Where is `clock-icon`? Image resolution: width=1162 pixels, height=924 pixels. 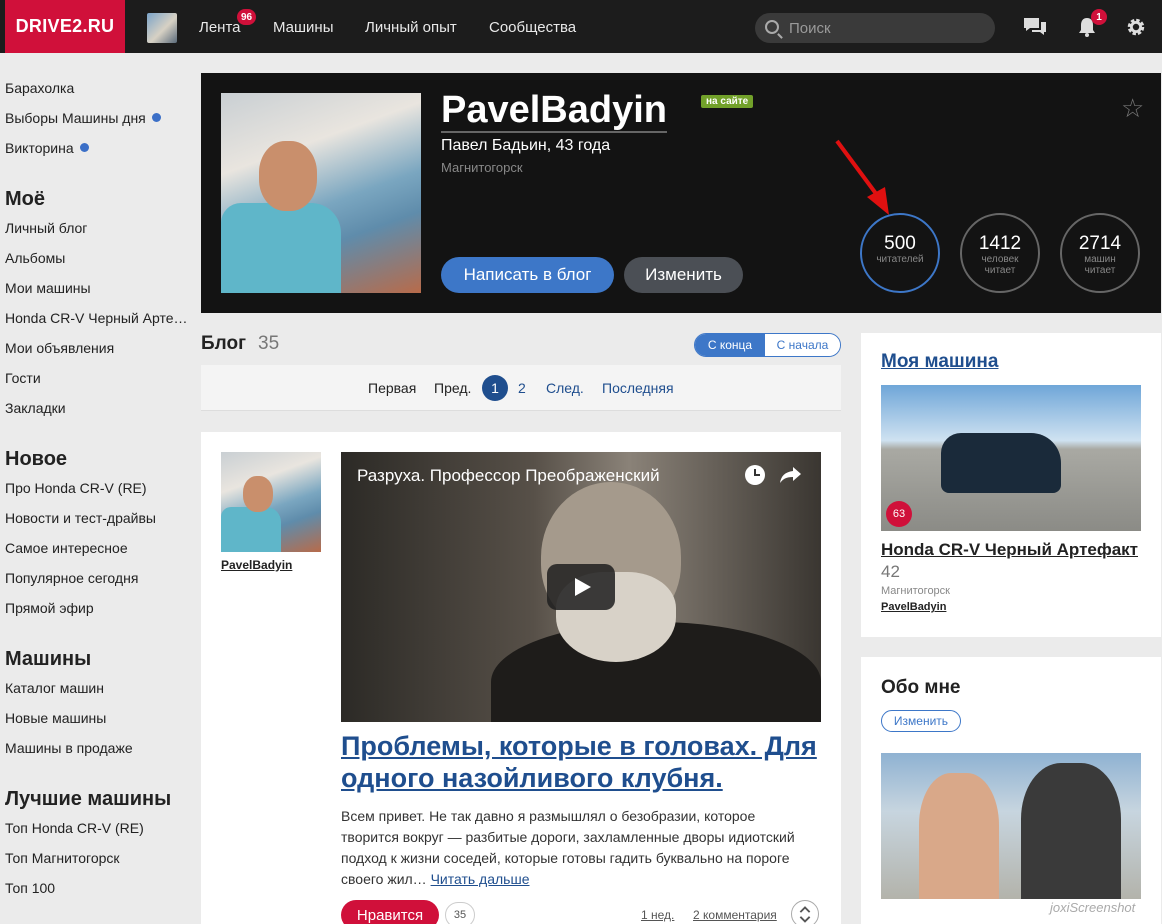
clock-icon is located at coordinates (755, 475).